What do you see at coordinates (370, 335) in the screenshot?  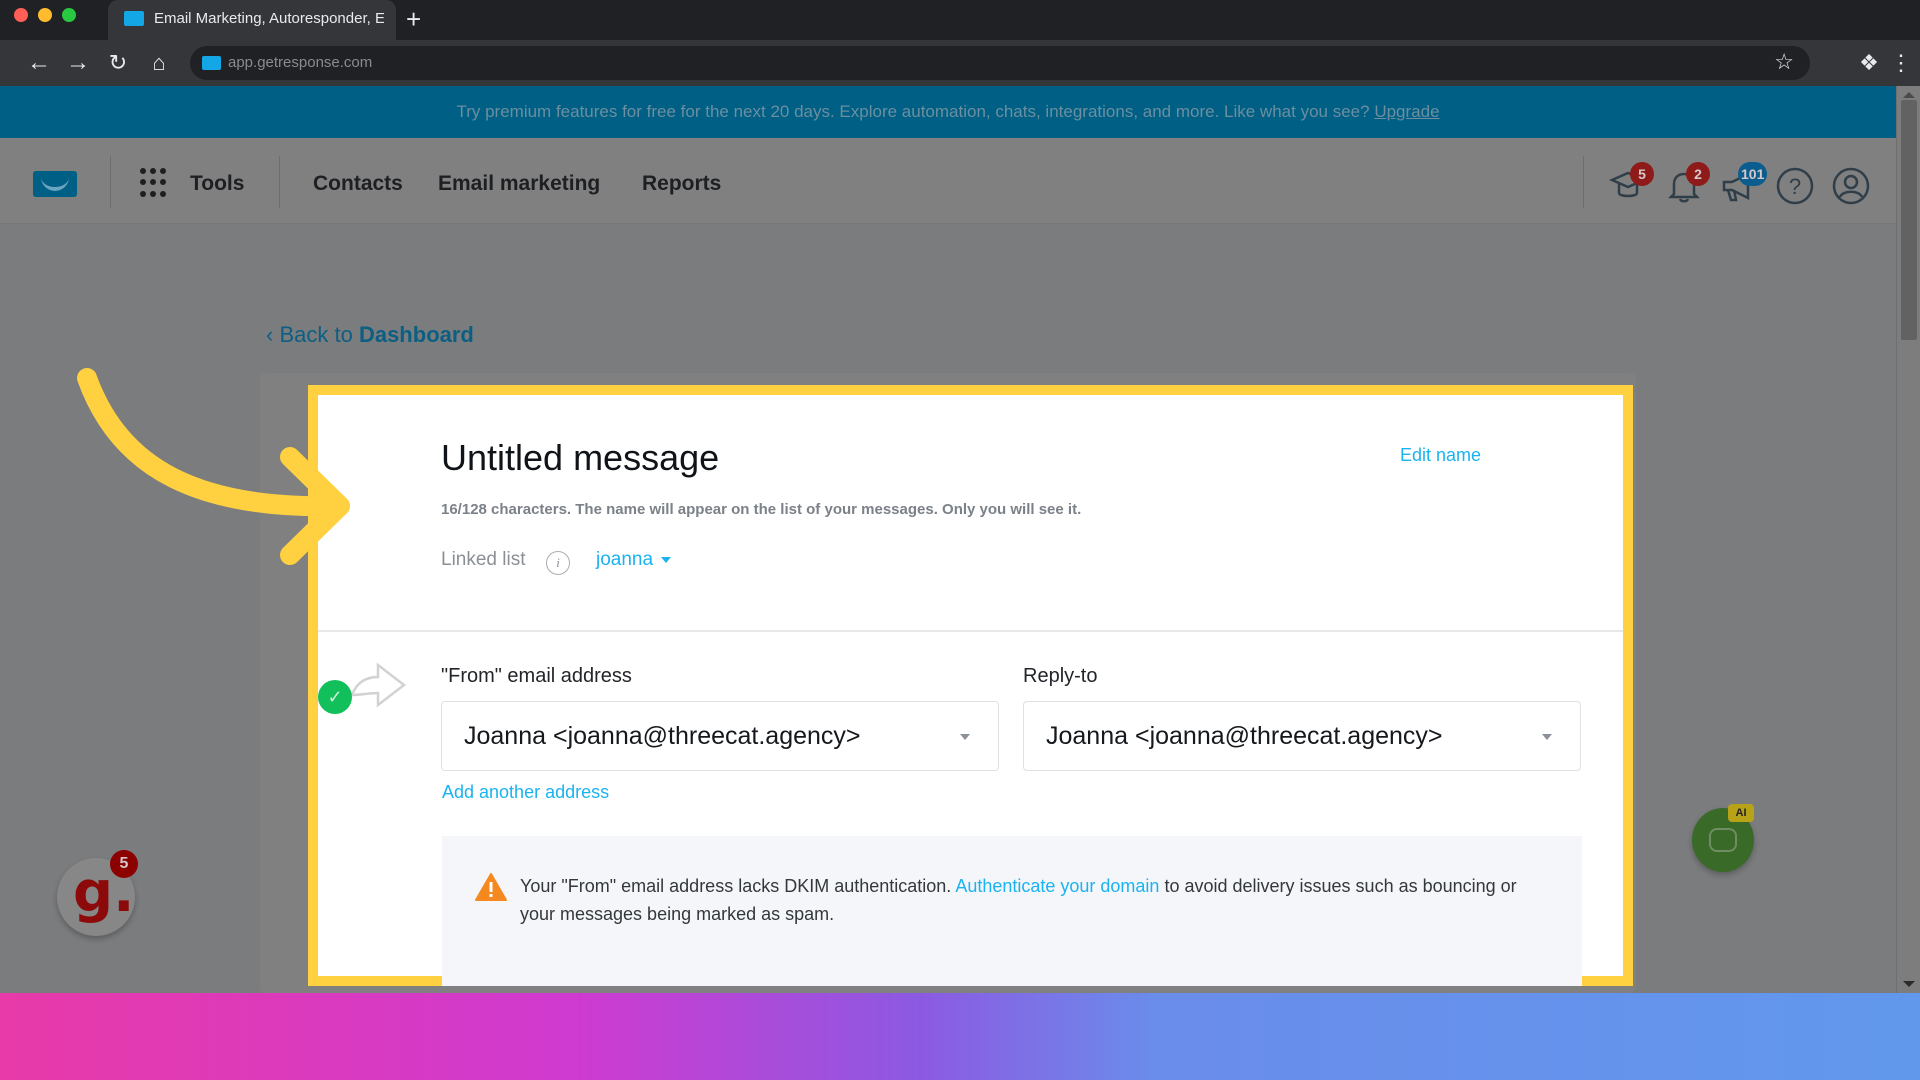 I see `back-to-dashboard-link: ‹ Back to Dashboard` at bounding box center [370, 335].